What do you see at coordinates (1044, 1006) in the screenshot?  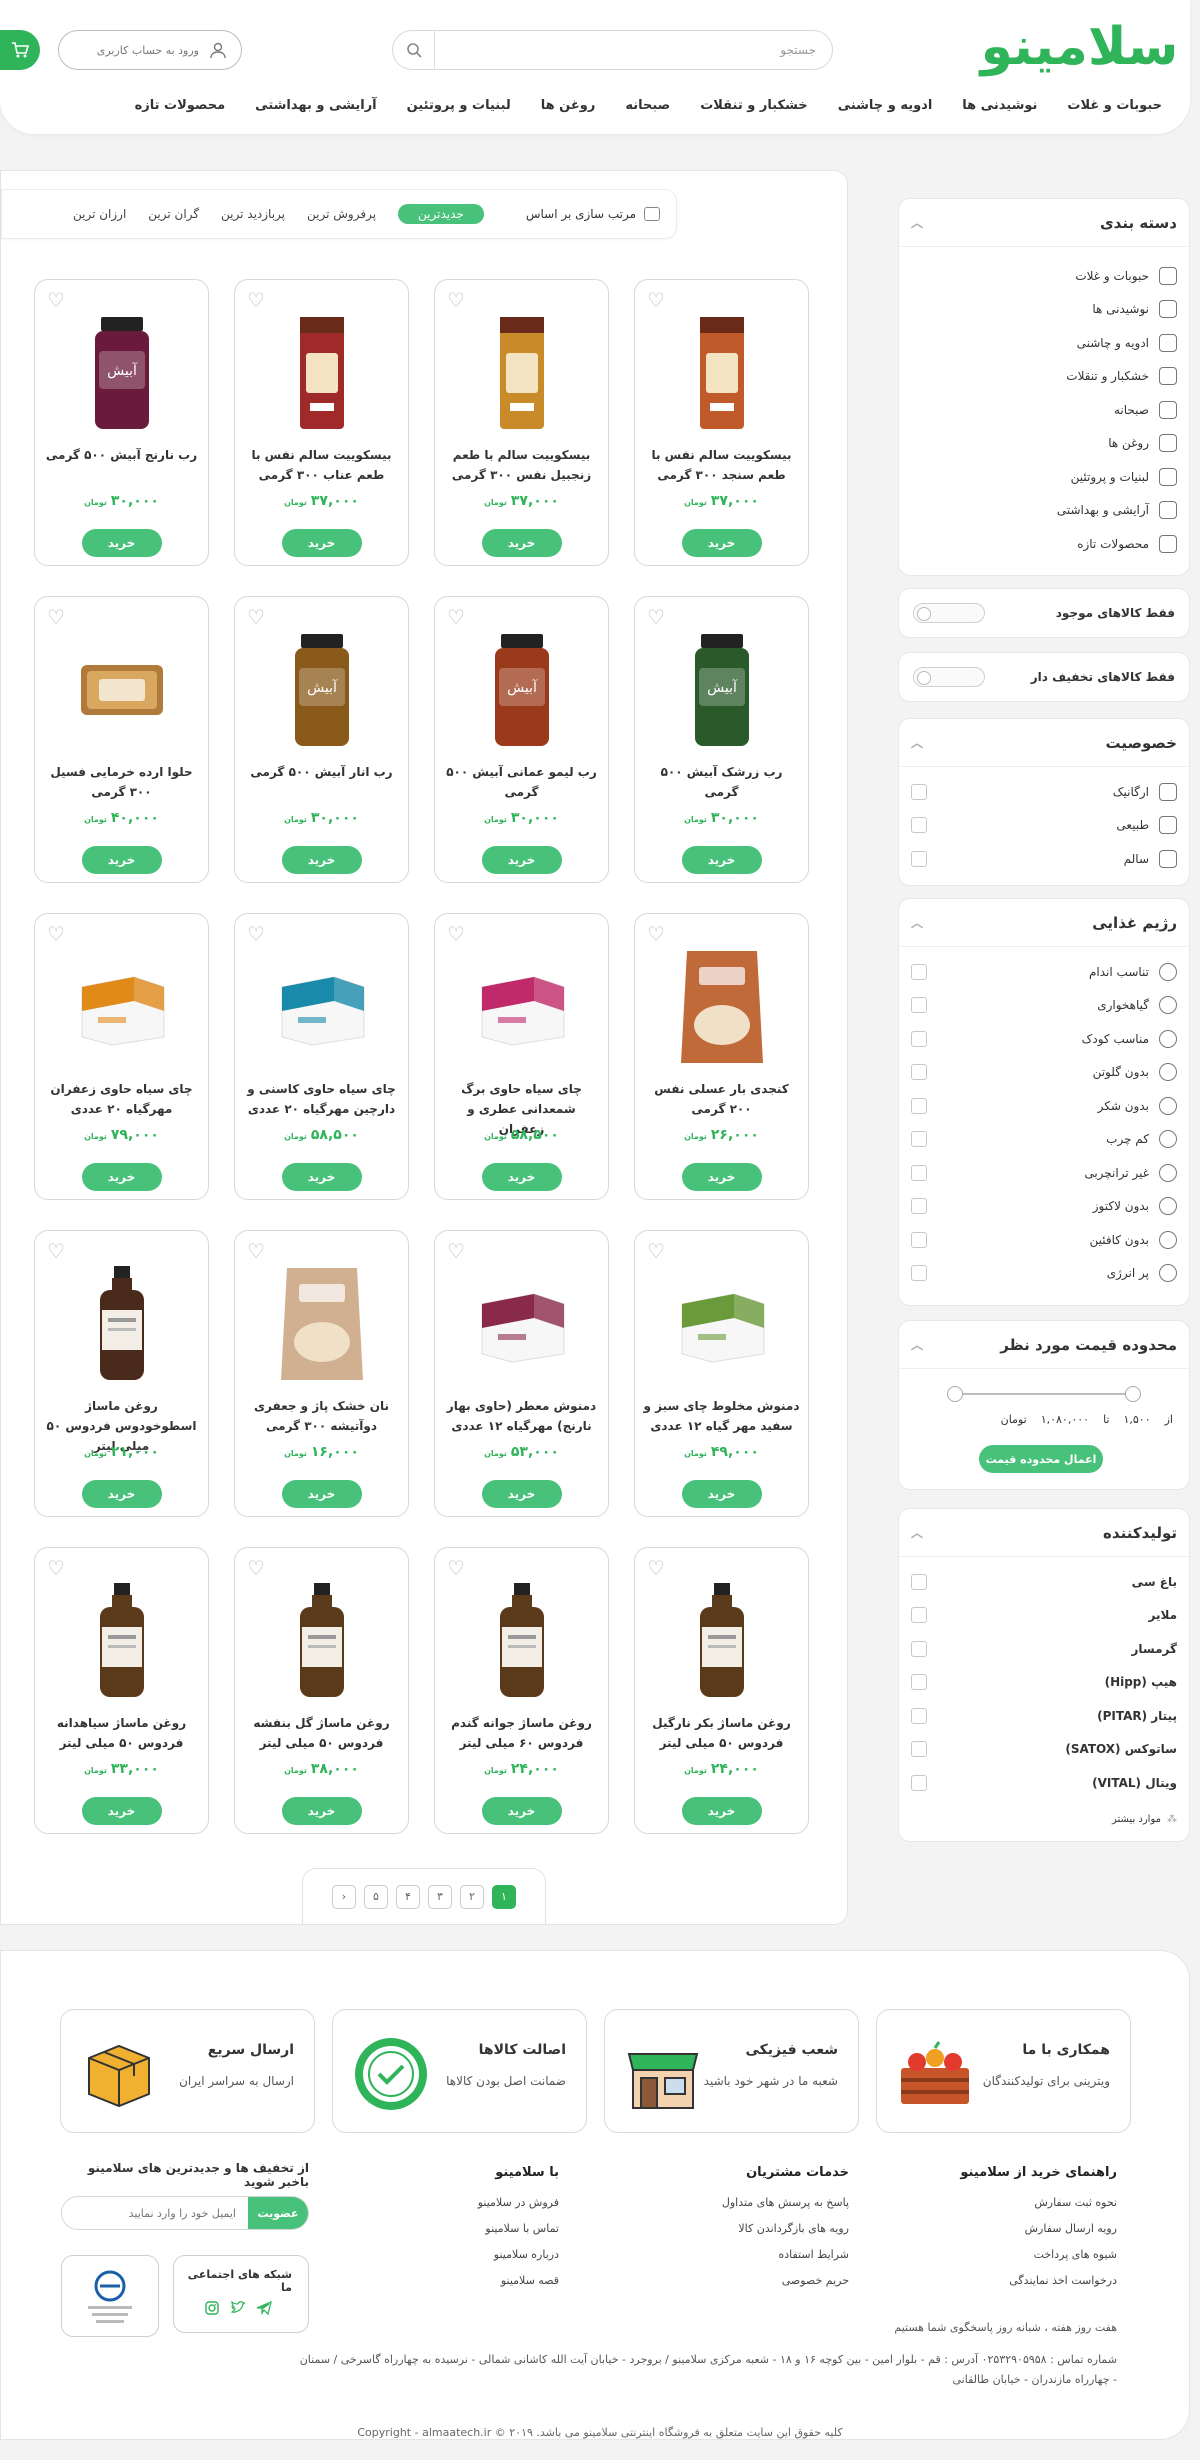 I see `filter-option: گیاهخواری` at bounding box center [1044, 1006].